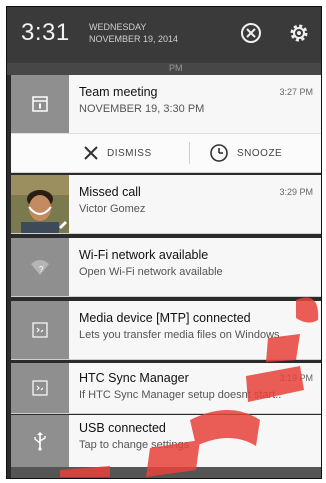 The width and height of the screenshot is (326, 483). I want to click on background-strip: PM, so click(164, 69).